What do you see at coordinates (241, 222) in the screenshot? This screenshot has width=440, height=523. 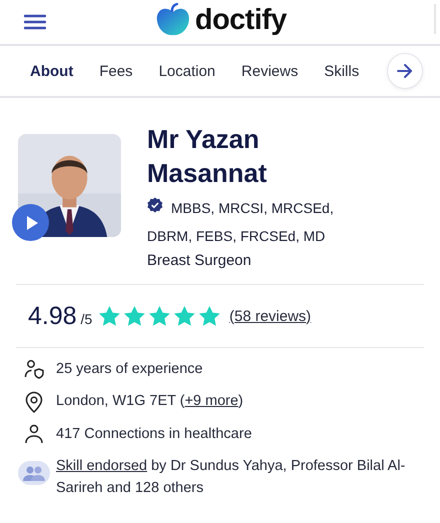 I see `qualifications-text: MBBS, MRCSI, MRCSEd, DBRM, FEBS, FRCSEd, MD` at bounding box center [241, 222].